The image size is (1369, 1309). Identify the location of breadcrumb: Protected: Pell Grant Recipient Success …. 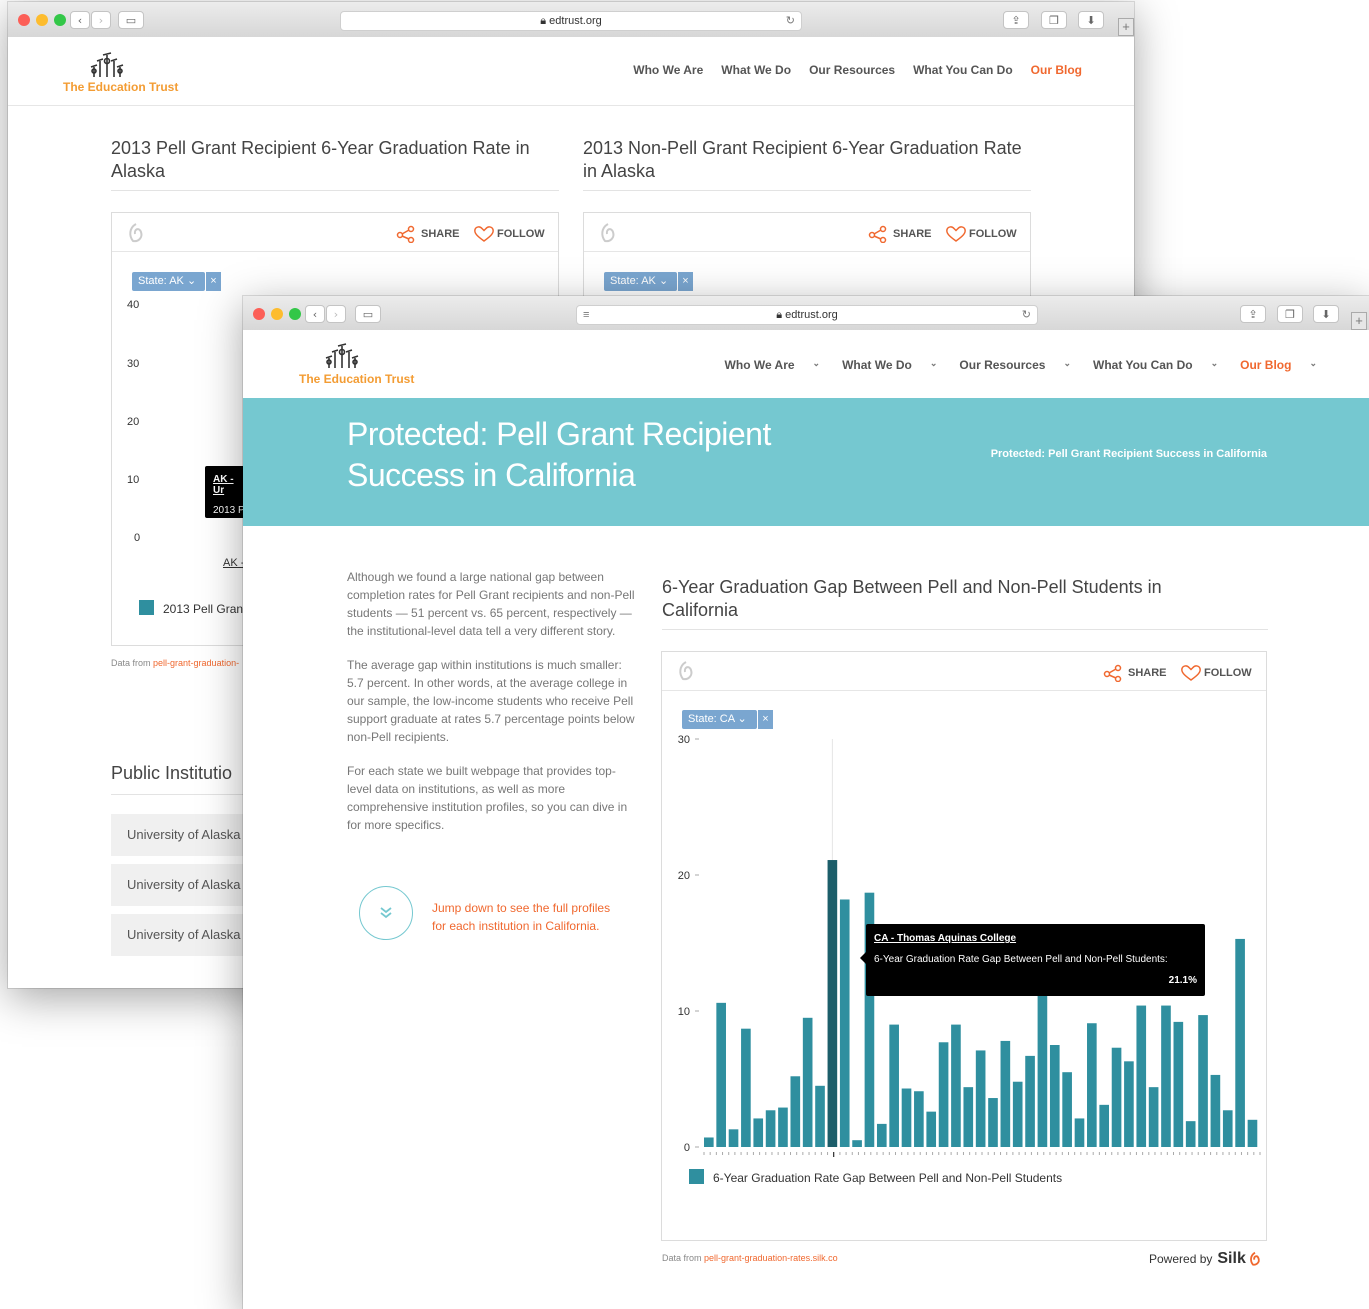
(1129, 454).